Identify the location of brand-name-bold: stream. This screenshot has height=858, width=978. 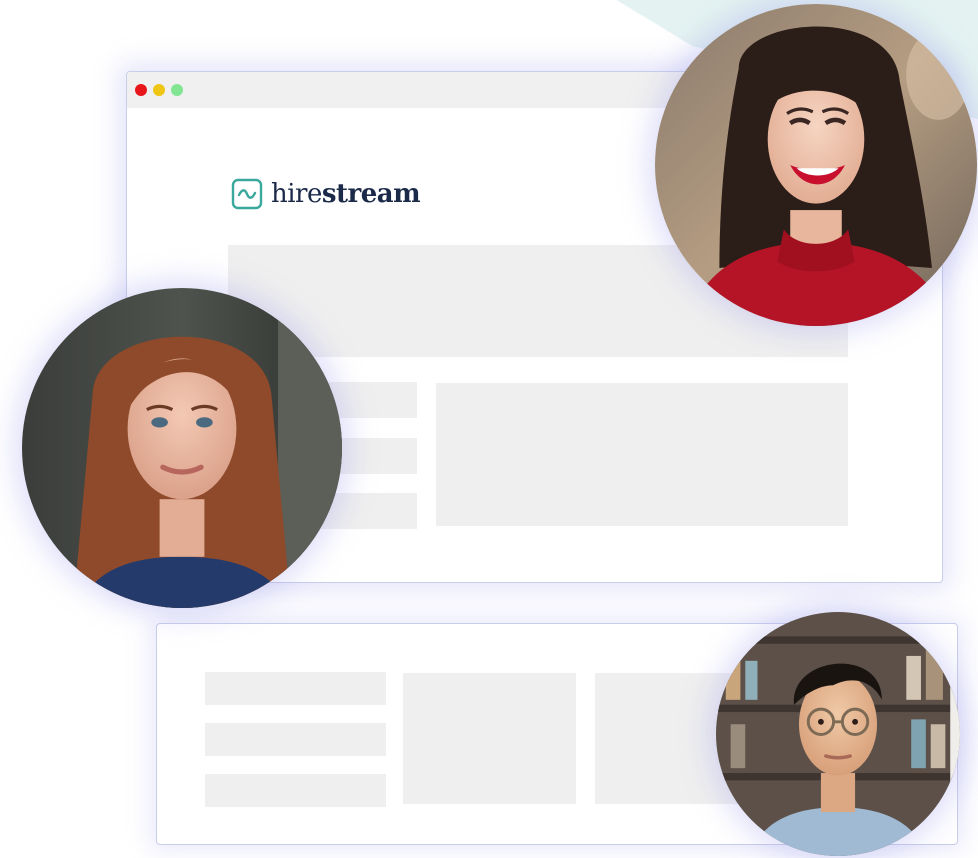
(371, 194).